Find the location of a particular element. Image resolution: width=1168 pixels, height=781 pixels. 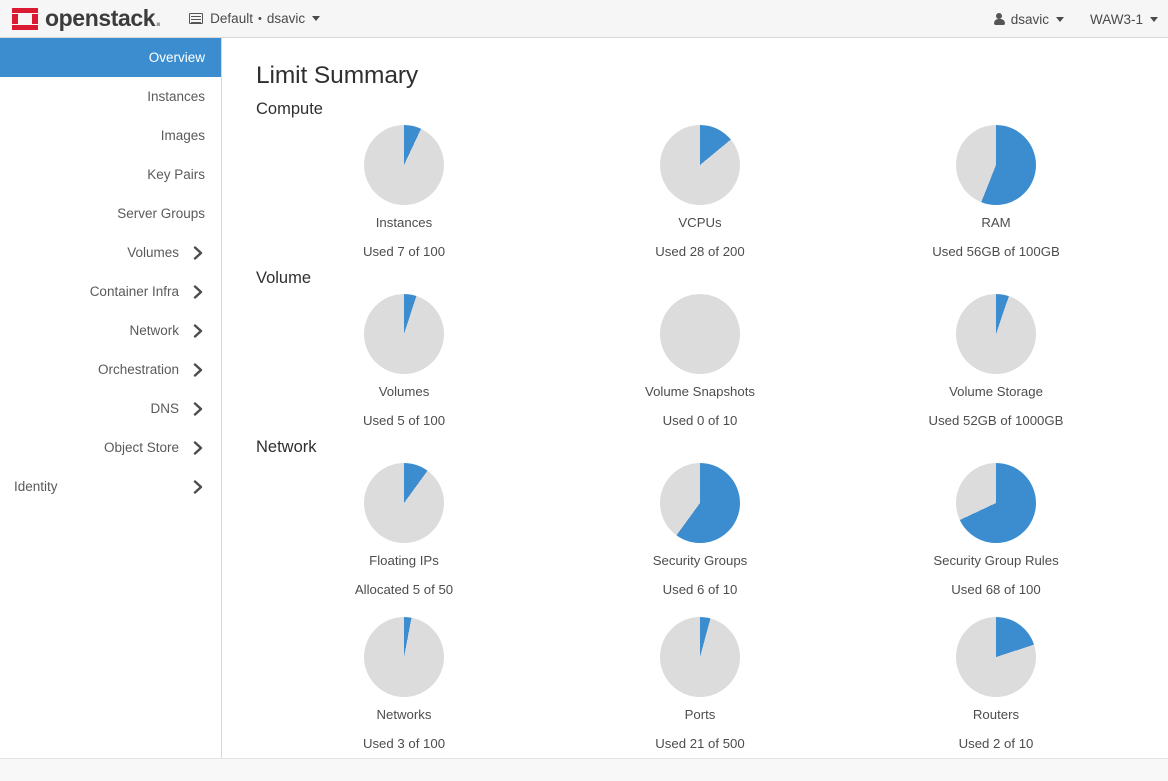

limit-chart-security-groups: Security Groups Used 6 of 10 is located at coordinates (700, 530).